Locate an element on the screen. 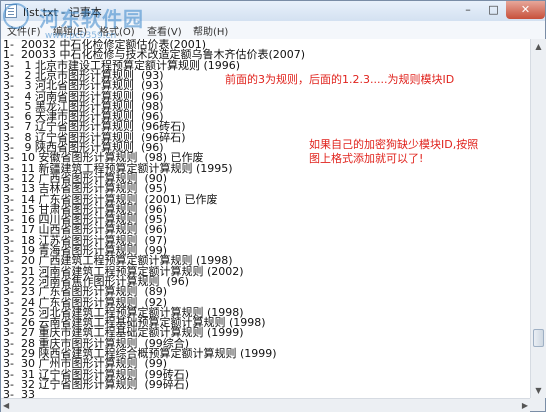 This screenshot has height=412, width=546. maximize-button: □ is located at coordinates (493, 10).